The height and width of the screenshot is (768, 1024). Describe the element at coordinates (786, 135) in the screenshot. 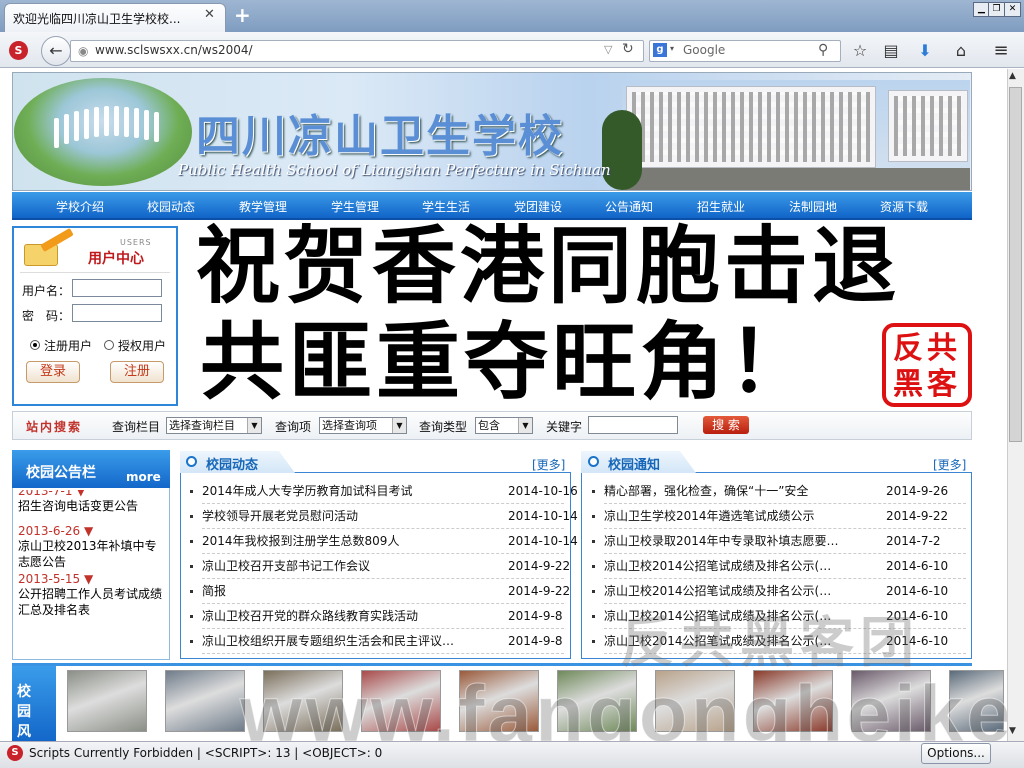

I see `banner-photo-building` at that location.